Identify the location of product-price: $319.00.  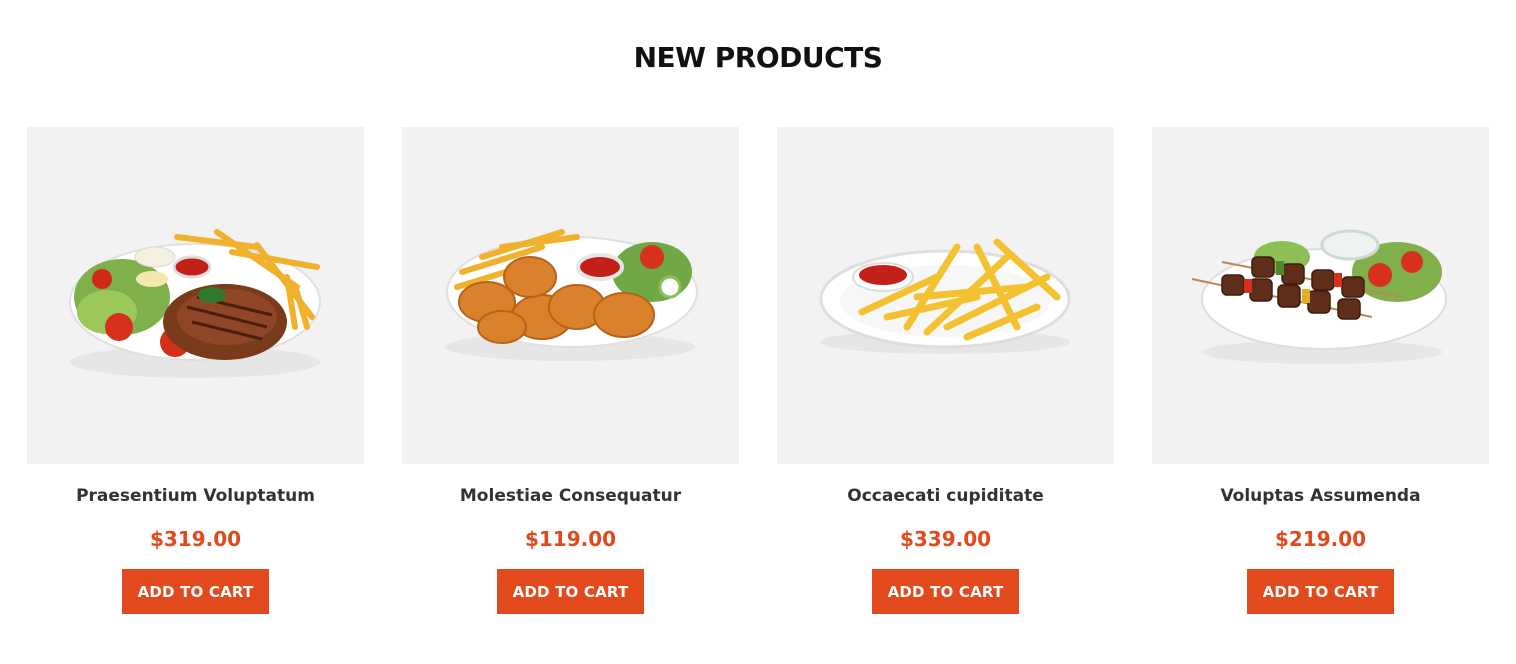
(195, 539).